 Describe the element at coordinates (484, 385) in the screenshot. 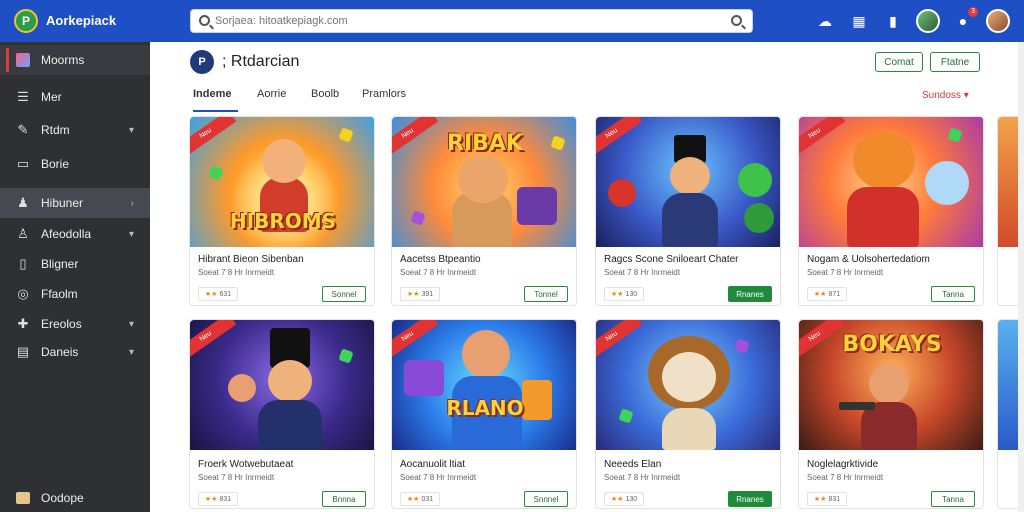

I see `game-thumbnail: RLANO Neu` at that location.